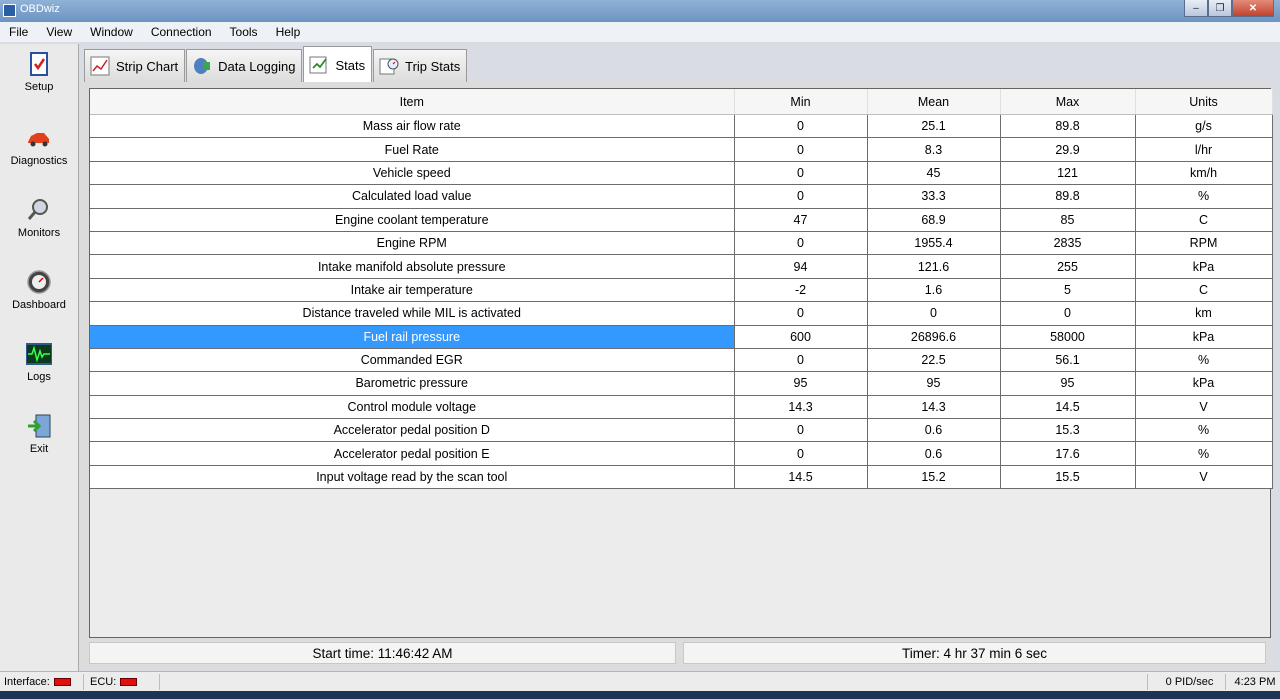 This screenshot has height=699, width=1280. I want to click on cell-mean: 68.9, so click(934, 220).